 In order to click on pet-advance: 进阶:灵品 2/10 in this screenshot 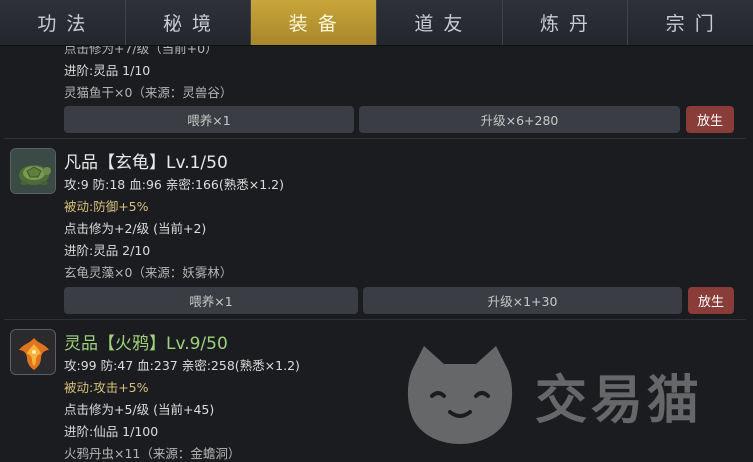, I will do `click(107, 250)`.